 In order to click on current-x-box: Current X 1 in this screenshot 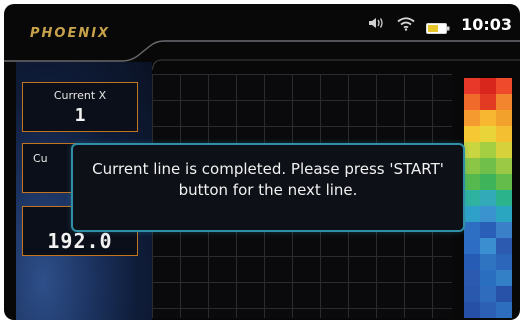, I will do `click(80, 107)`.